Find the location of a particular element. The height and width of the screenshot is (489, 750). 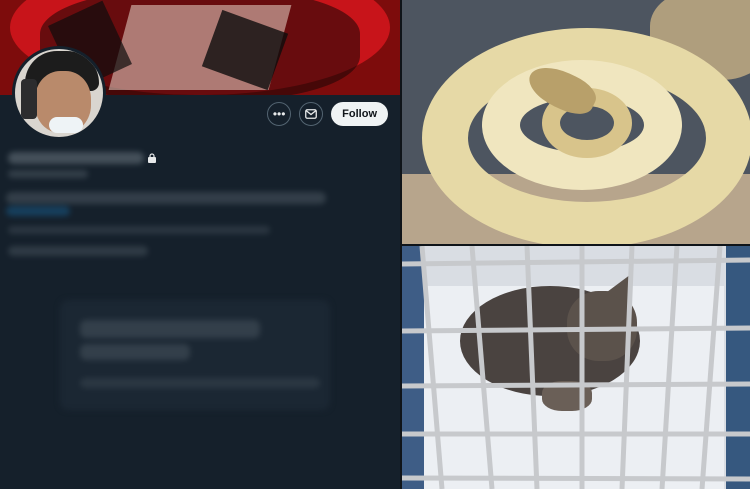

message-button is located at coordinates (311, 114).